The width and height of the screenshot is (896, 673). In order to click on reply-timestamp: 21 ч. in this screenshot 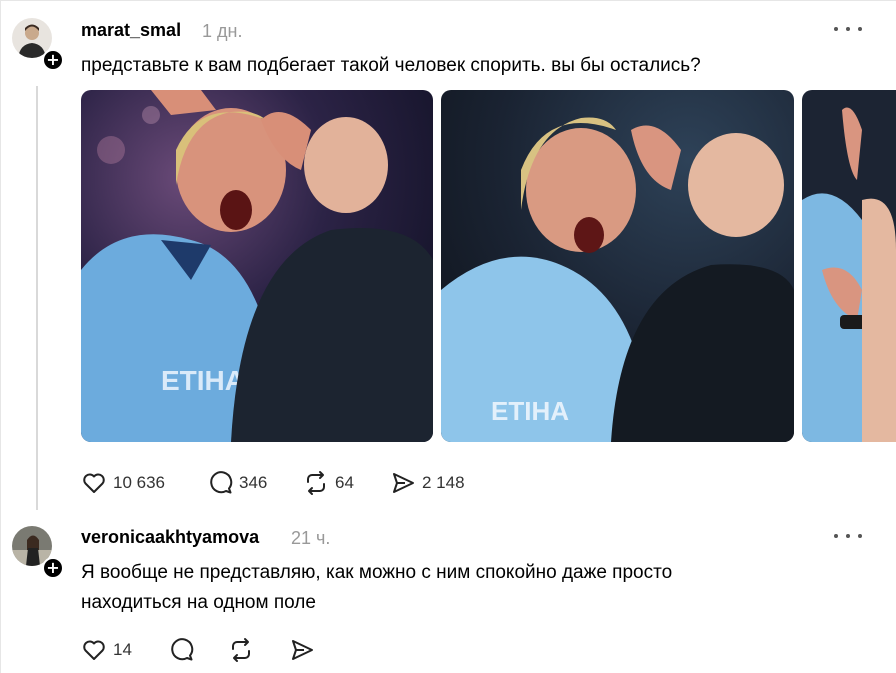, I will do `click(310, 538)`.